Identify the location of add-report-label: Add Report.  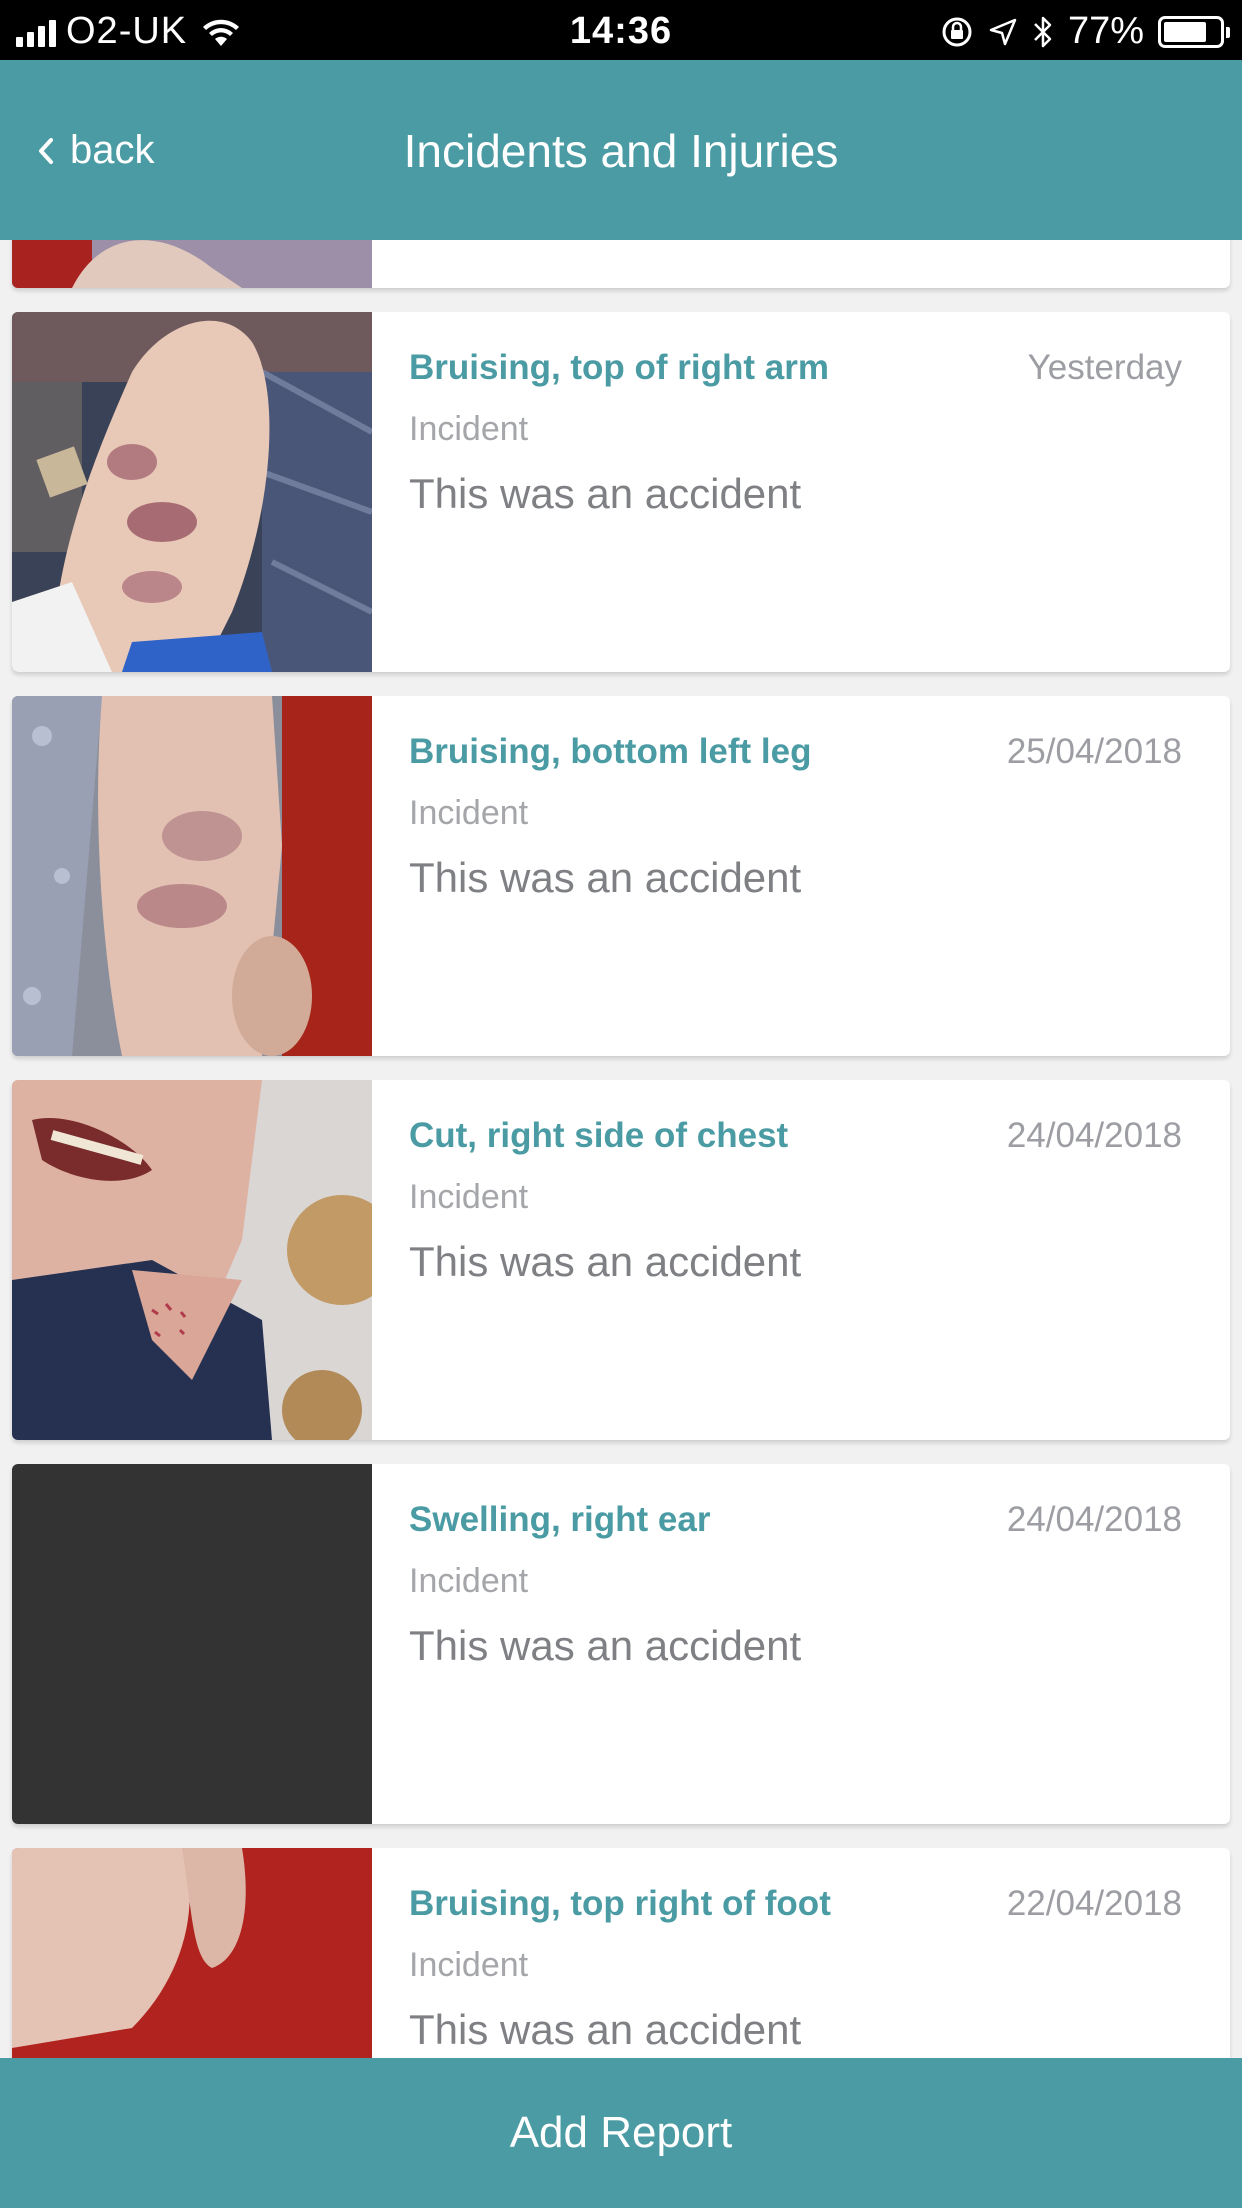
(621, 2132).